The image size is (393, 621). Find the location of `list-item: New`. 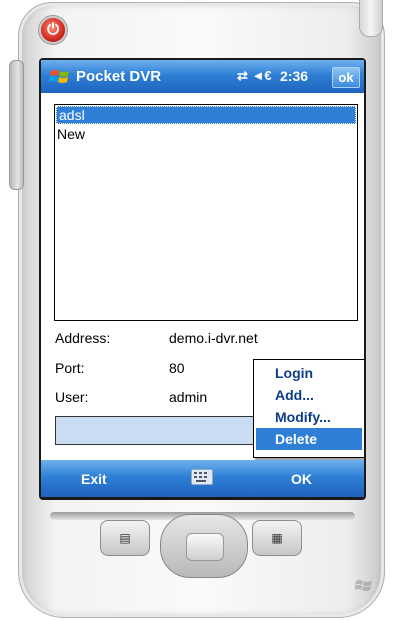

list-item: New is located at coordinates (206, 134).